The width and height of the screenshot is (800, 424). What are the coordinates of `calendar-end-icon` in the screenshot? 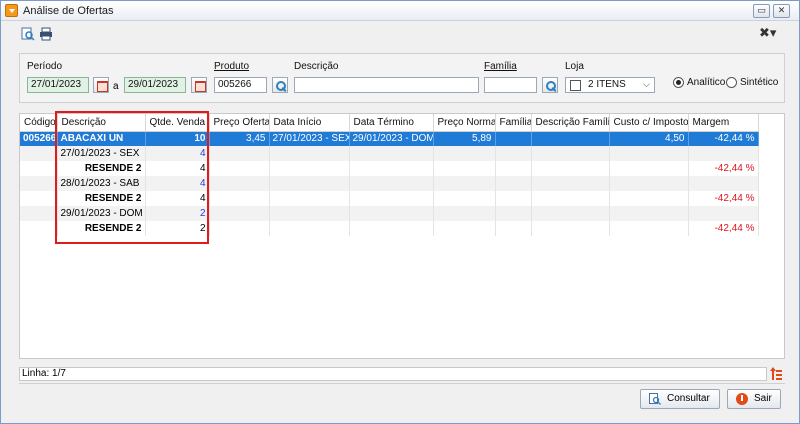 It's located at (199, 85).